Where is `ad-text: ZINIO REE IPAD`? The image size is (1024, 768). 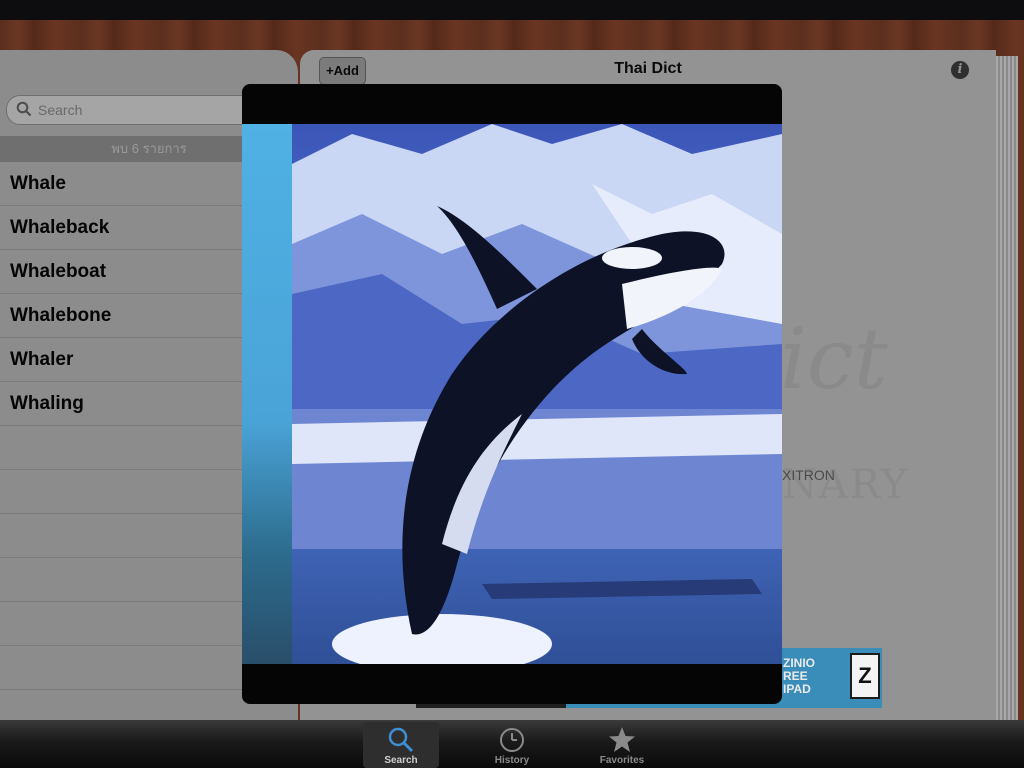
ad-text: ZINIO REE IPAD is located at coordinates (799, 676).